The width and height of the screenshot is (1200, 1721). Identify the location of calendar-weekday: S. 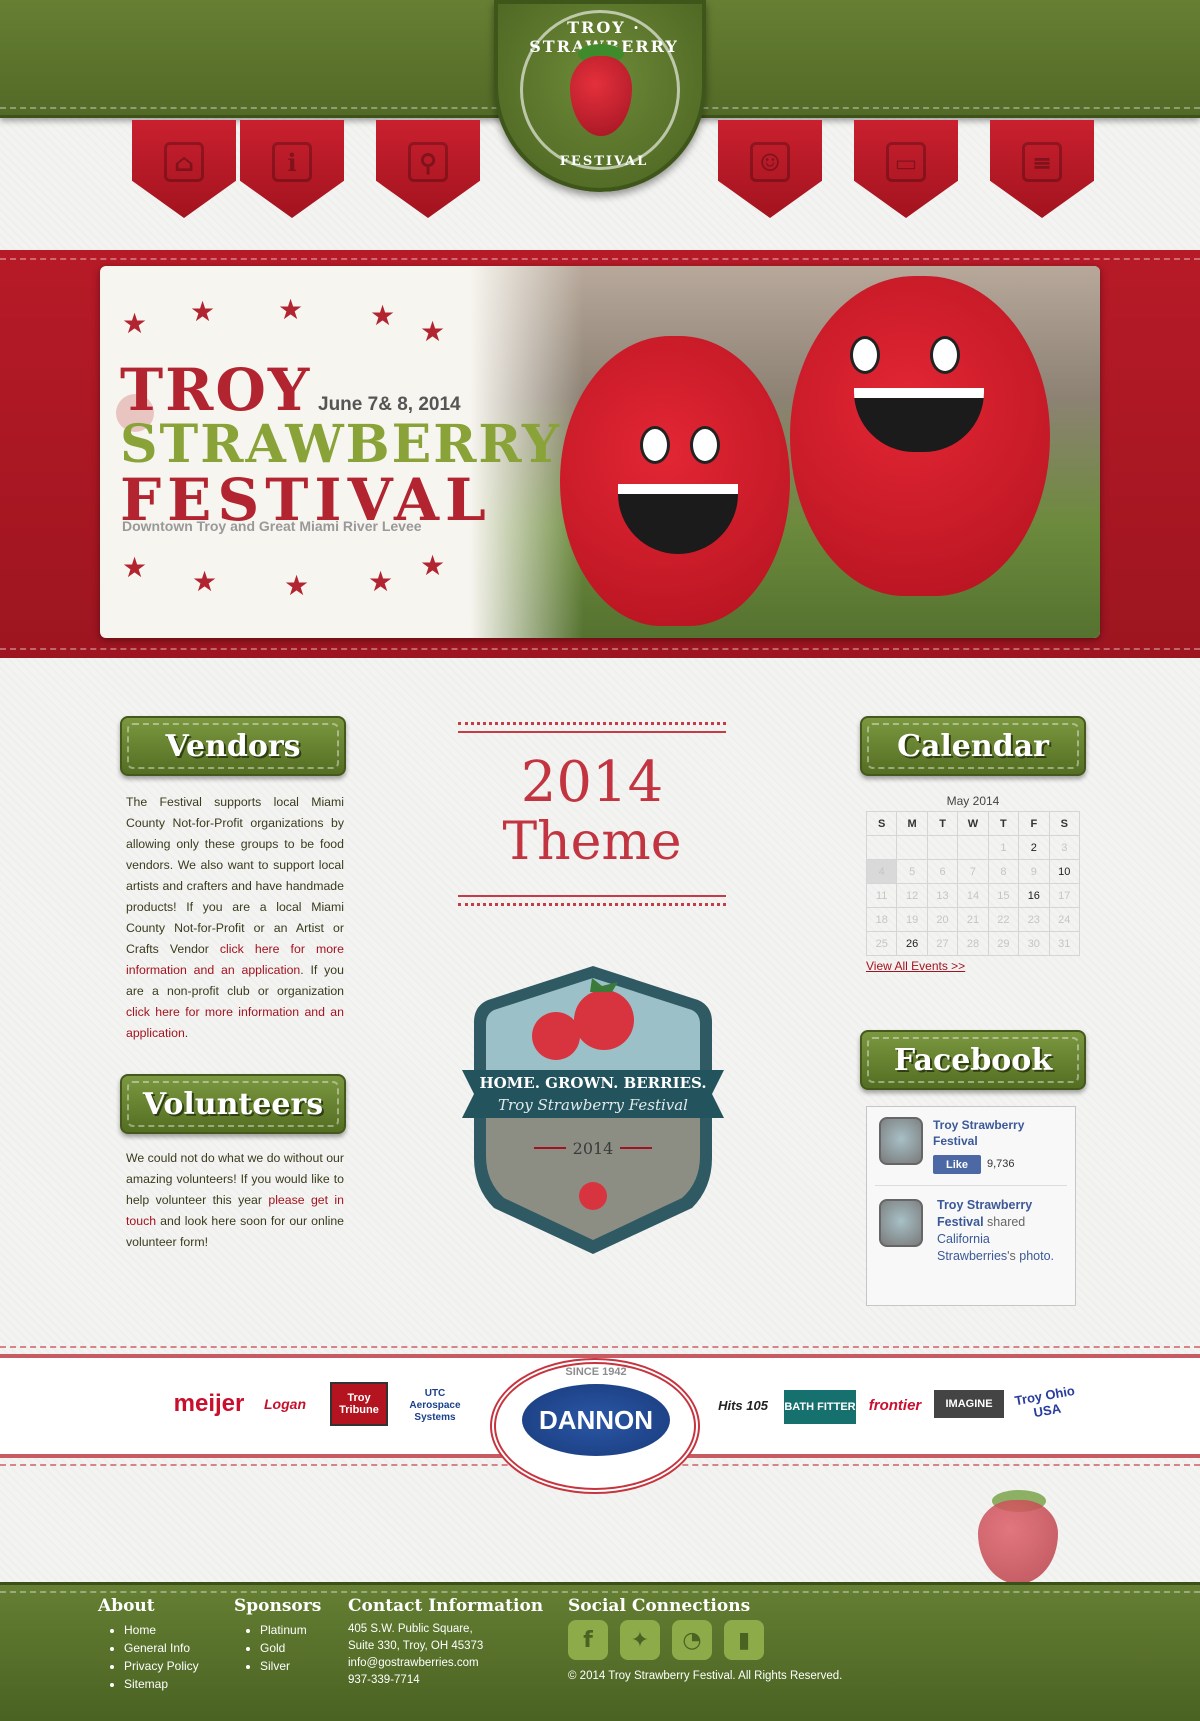
(1064, 823).